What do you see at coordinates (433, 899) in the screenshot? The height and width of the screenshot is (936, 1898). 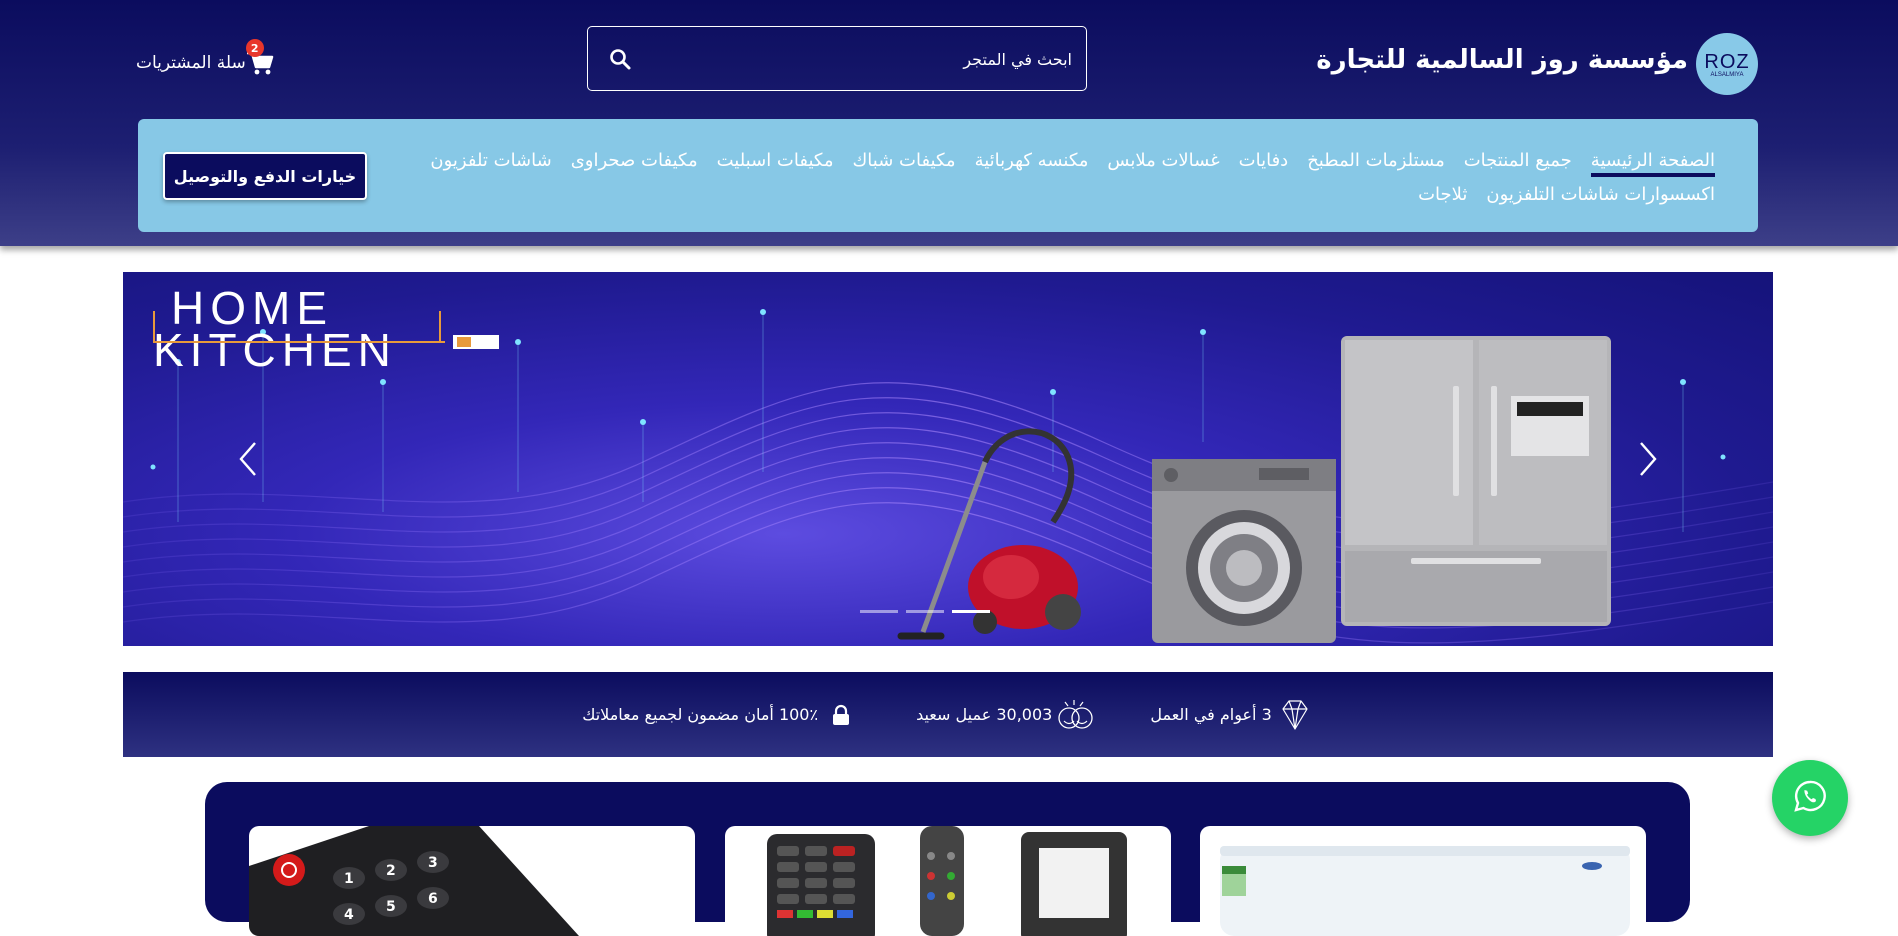 I see `svg-text: 6` at bounding box center [433, 899].